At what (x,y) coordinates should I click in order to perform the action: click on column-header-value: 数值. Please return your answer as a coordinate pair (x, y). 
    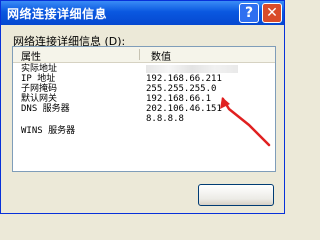
    Looking at the image, I should click on (161, 55).